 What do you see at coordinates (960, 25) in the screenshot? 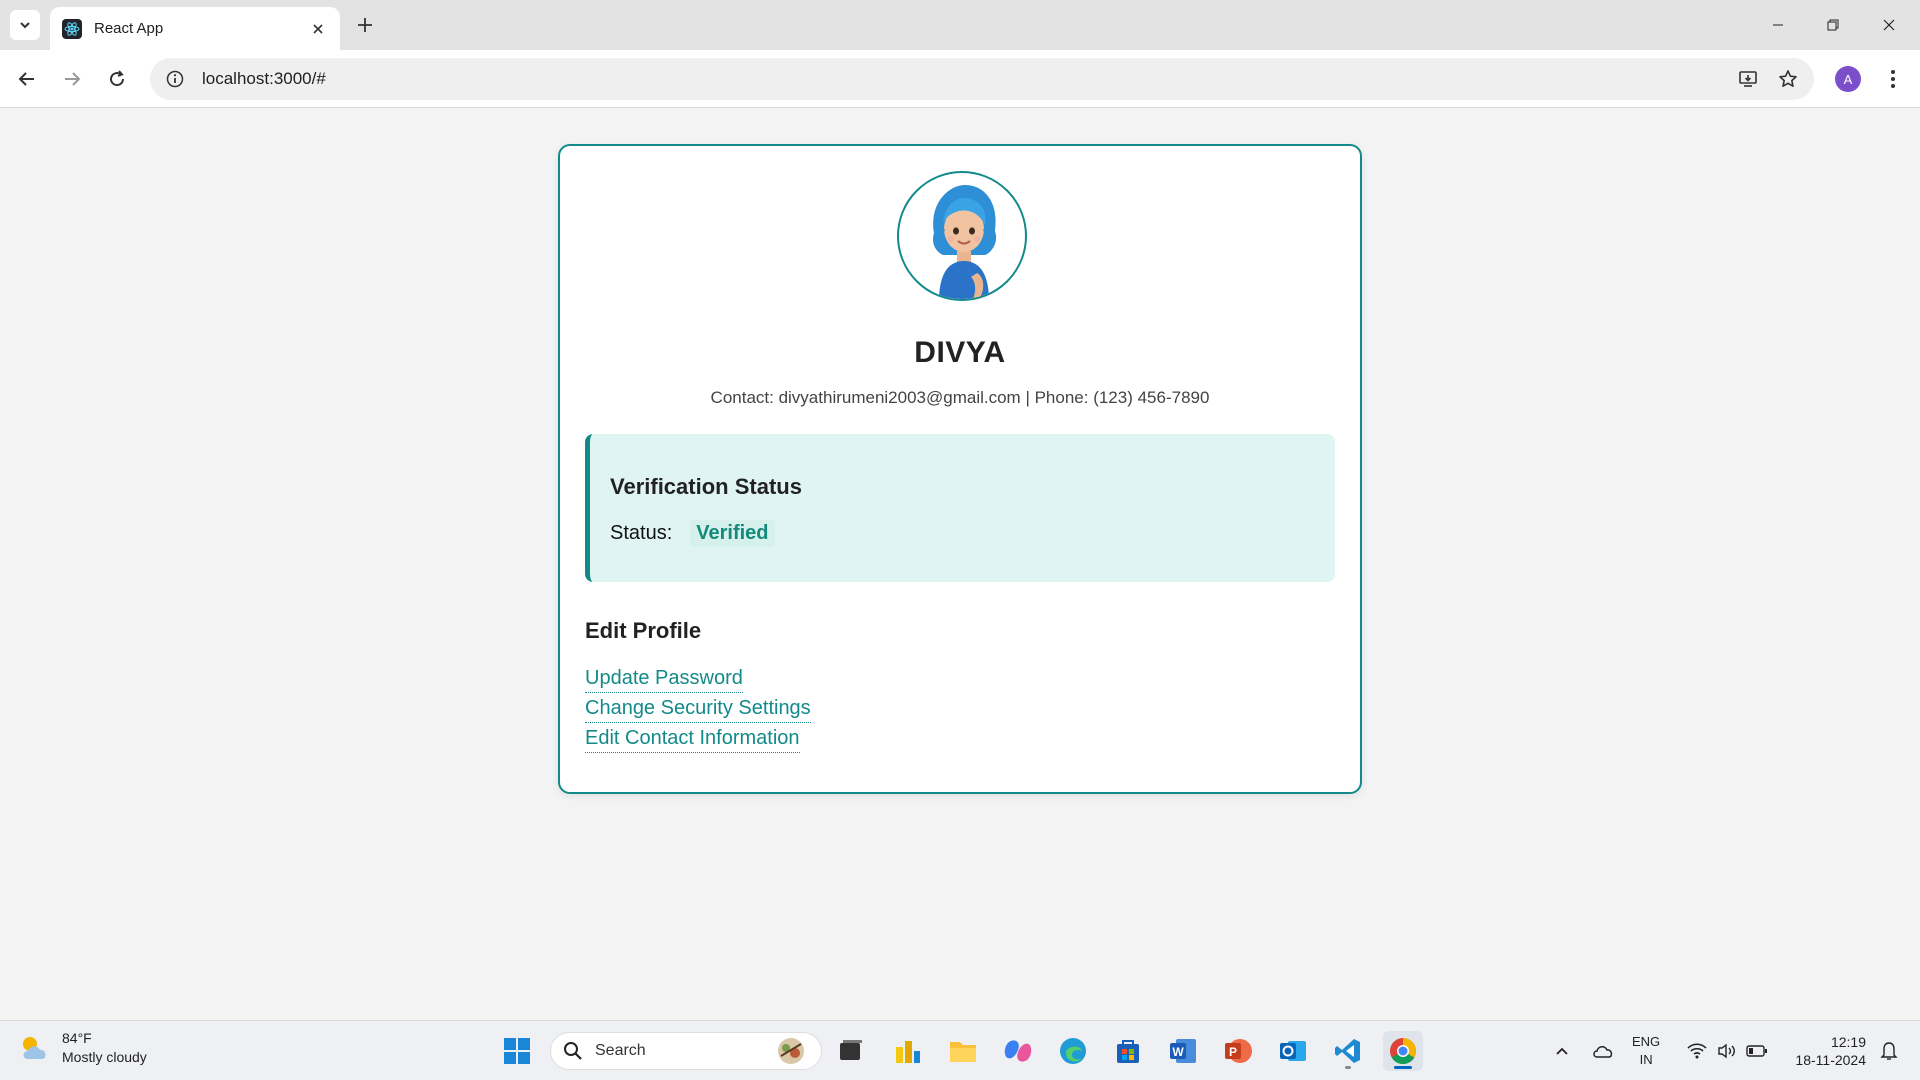
I see `browser-tab-bar: React App` at bounding box center [960, 25].